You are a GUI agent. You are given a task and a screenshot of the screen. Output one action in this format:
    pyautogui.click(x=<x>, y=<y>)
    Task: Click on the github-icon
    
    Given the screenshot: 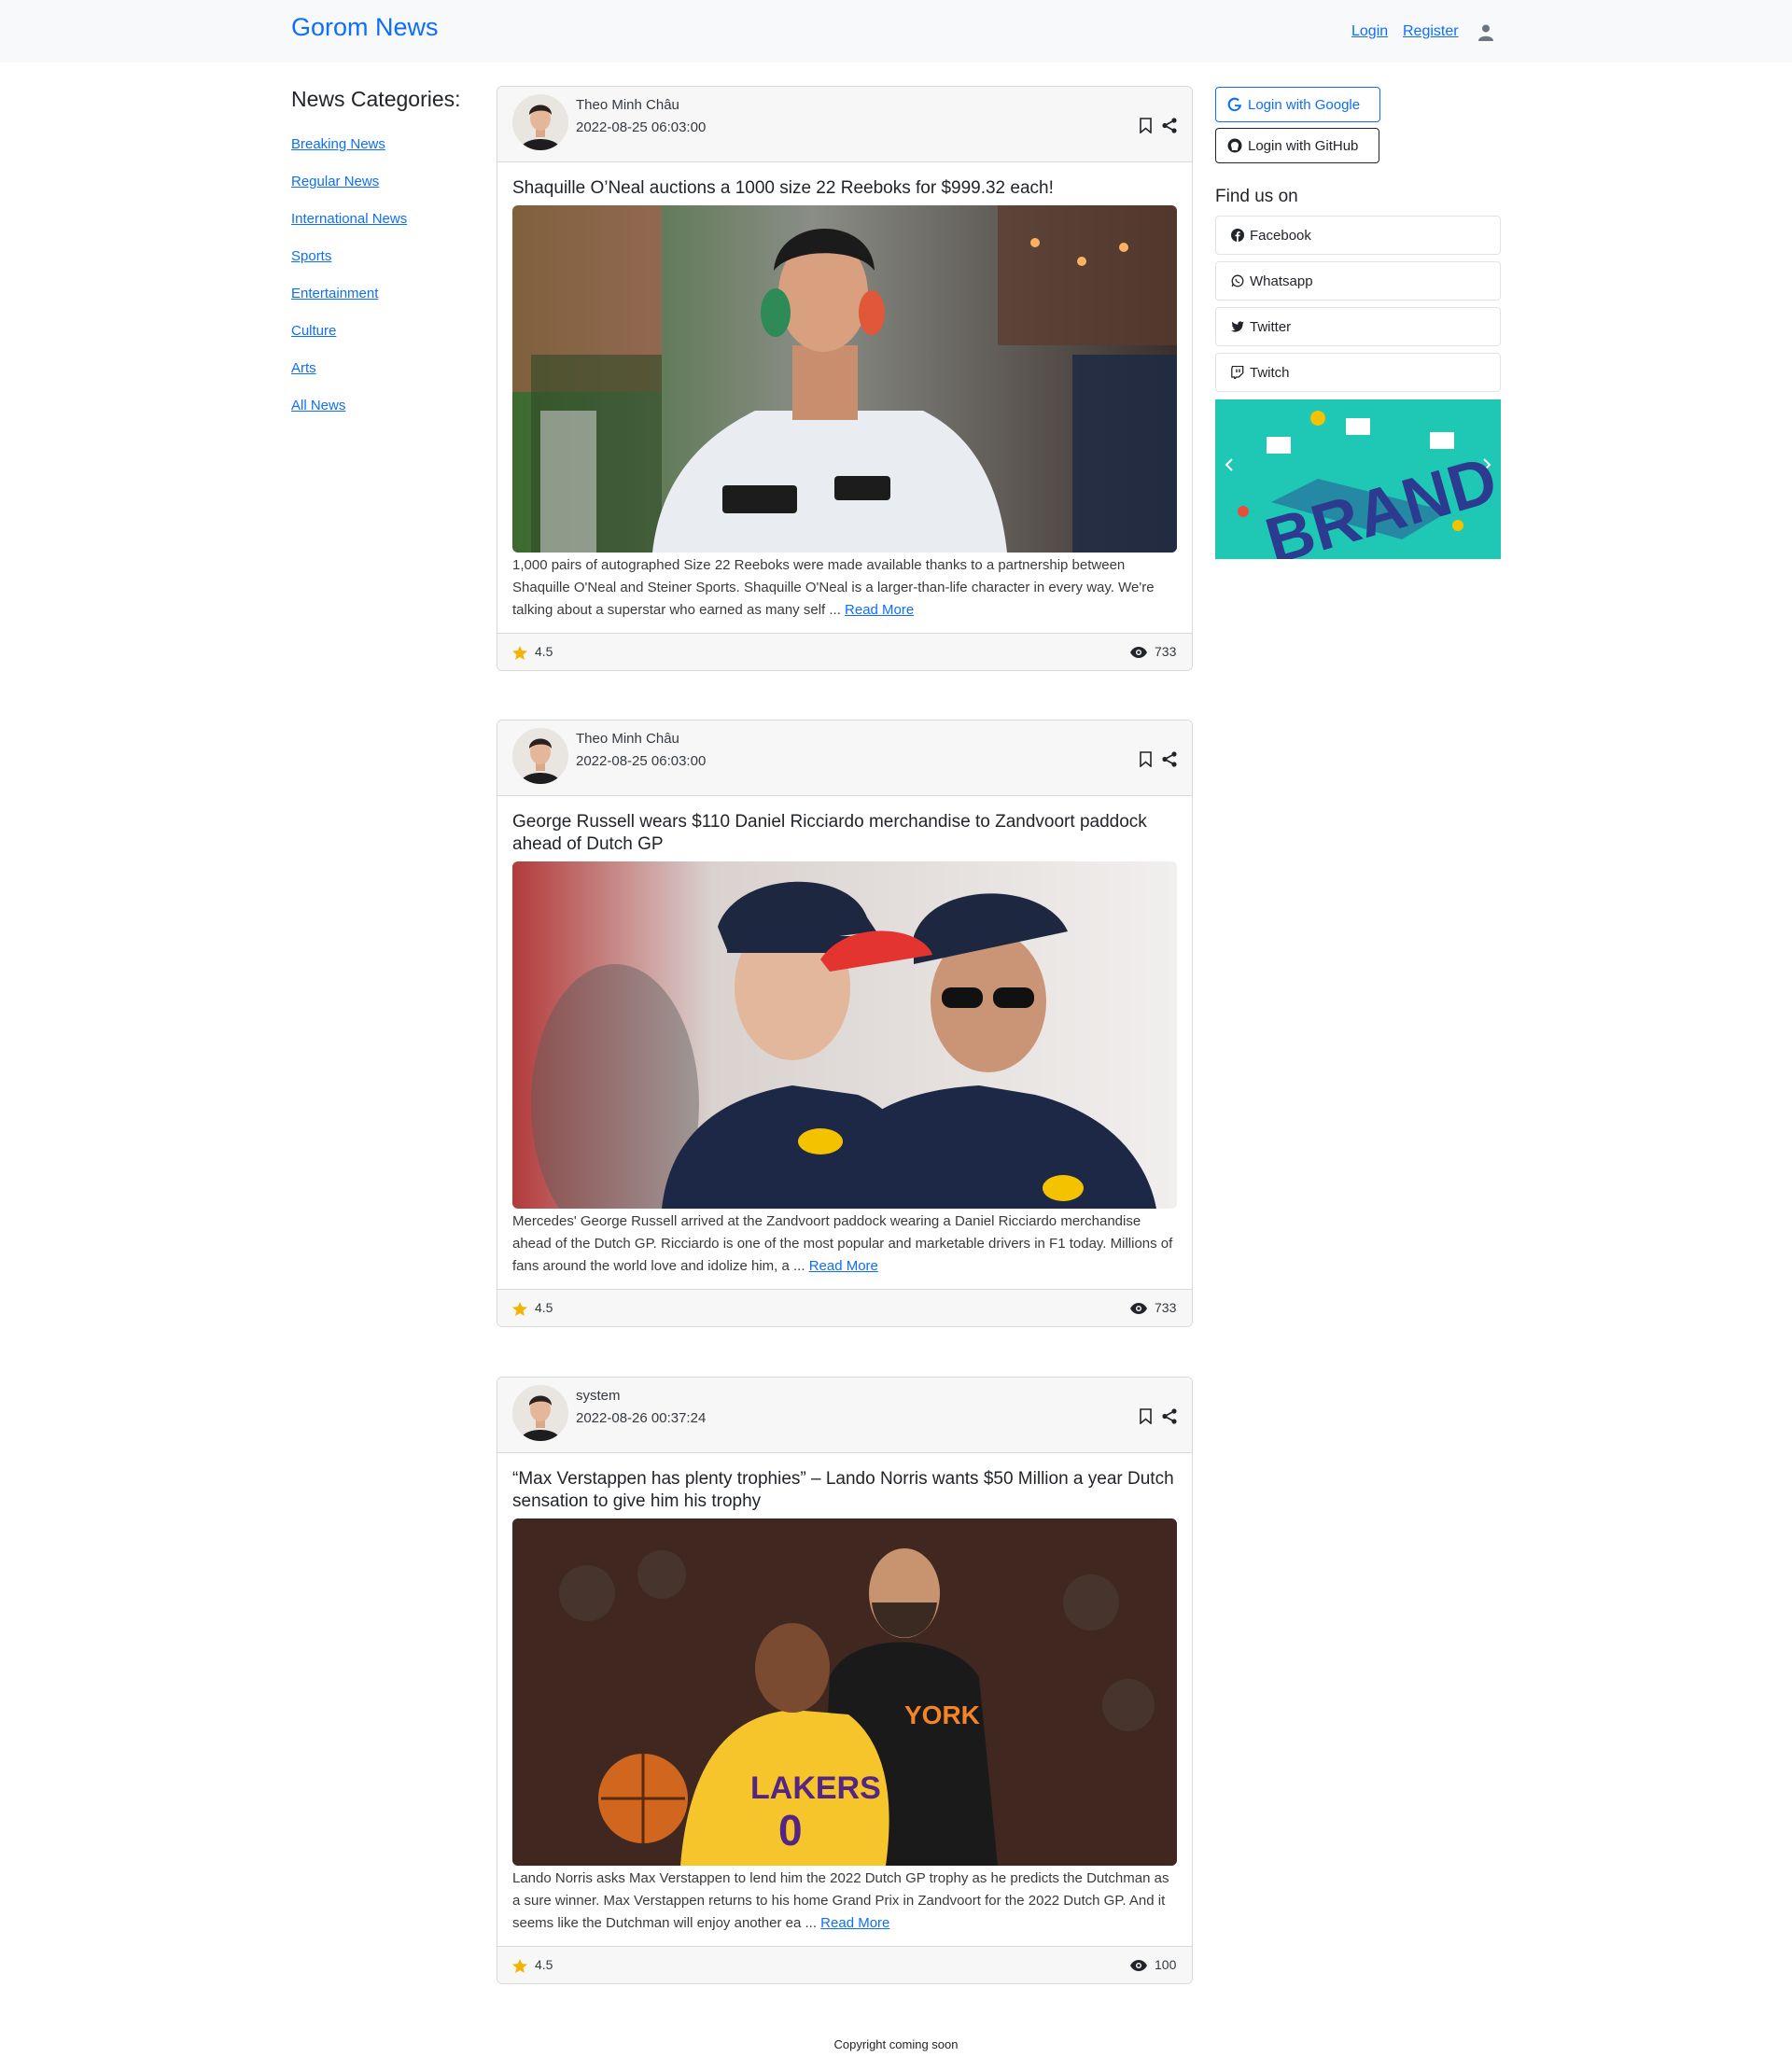 What is the action you would take?
    pyautogui.click(x=1234, y=145)
    